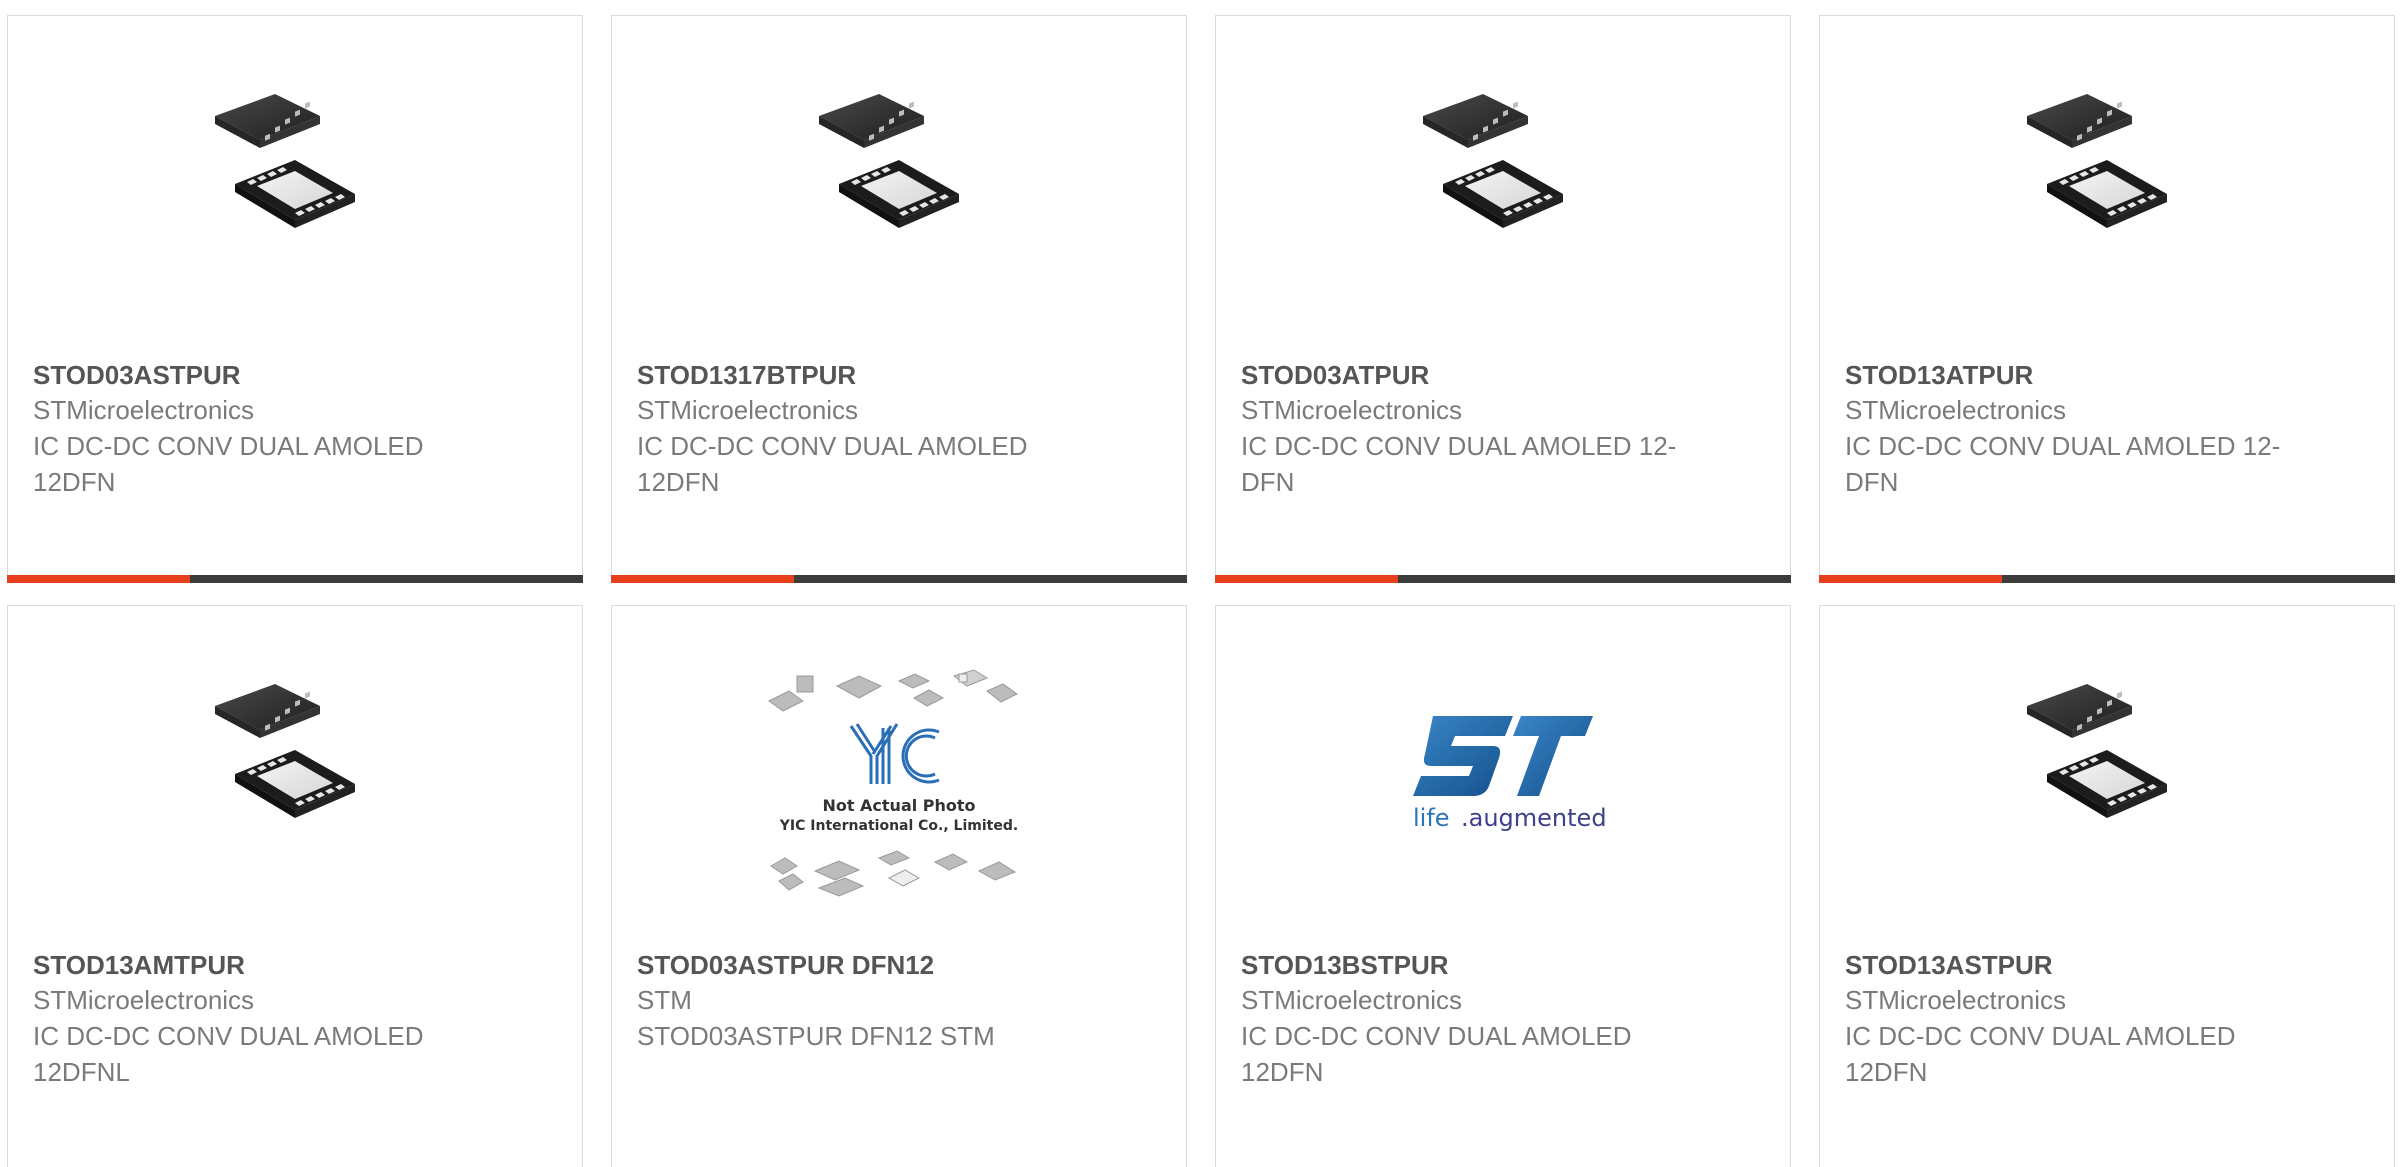 The height and width of the screenshot is (1167, 2400). I want to click on product-description: STOD03ASTPUR DFN12 STM, so click(816, 1036).